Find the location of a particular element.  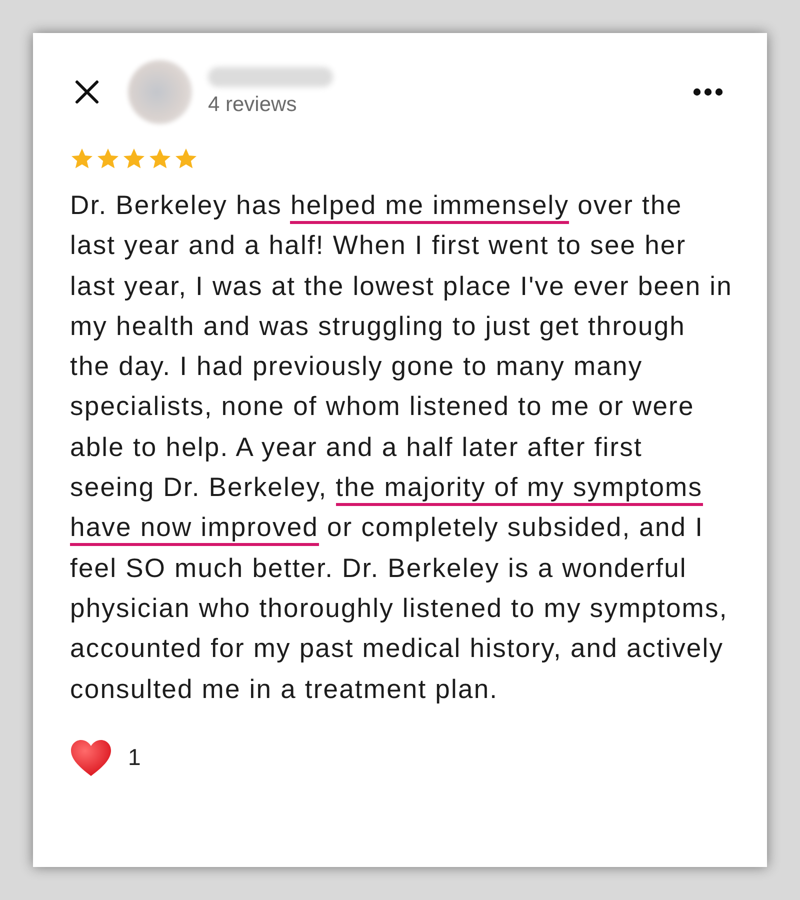

avatar is located at coordinates (160, 92).